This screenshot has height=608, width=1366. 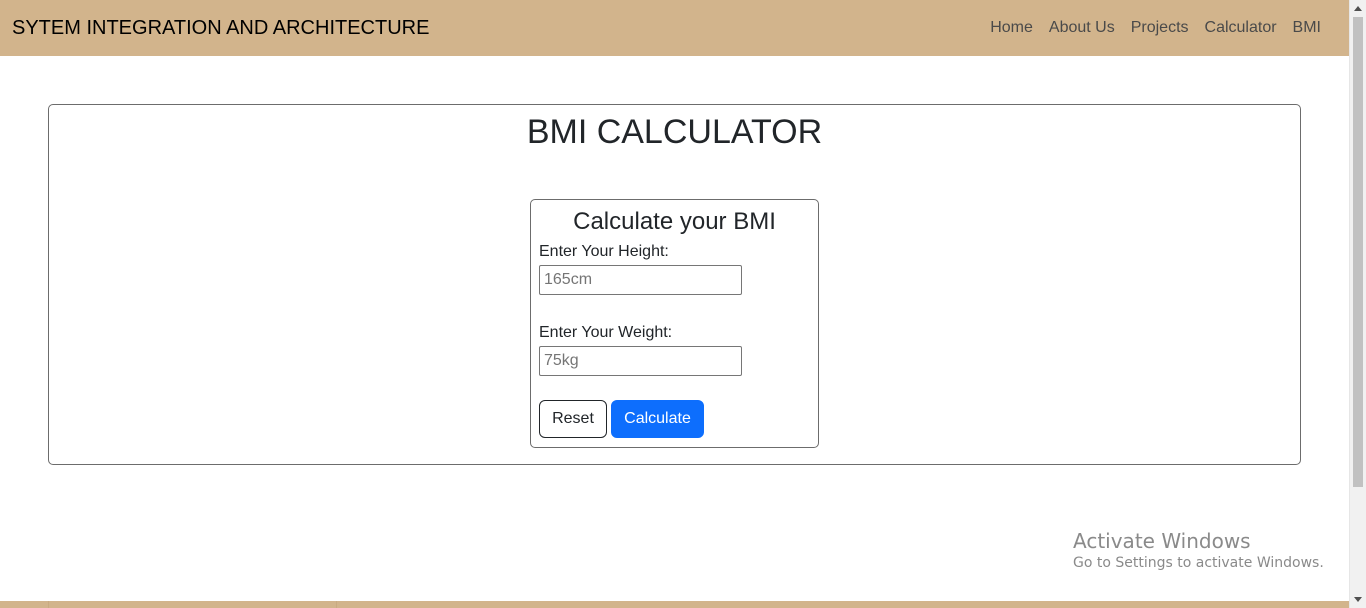 What do you see at coordinates (606, 332) in the screenshot?
I see `weight-label: Enter Your Weight:` at bounding box center [606, 332].